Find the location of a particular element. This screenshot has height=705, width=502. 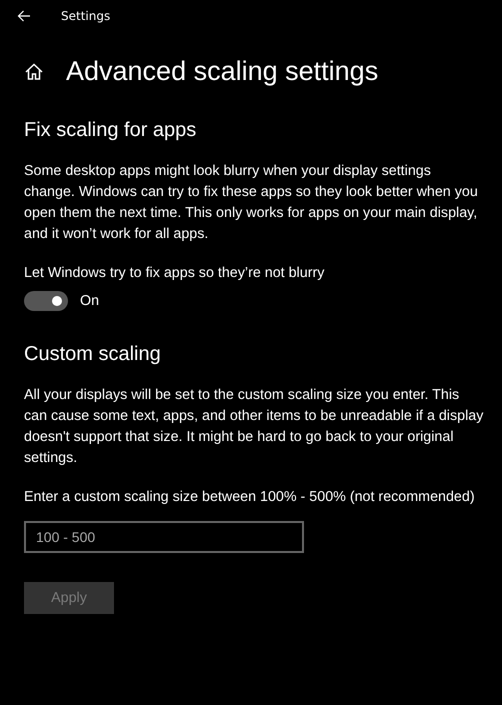

section-heading: Custom scaling is located at coordinates (93, 354).